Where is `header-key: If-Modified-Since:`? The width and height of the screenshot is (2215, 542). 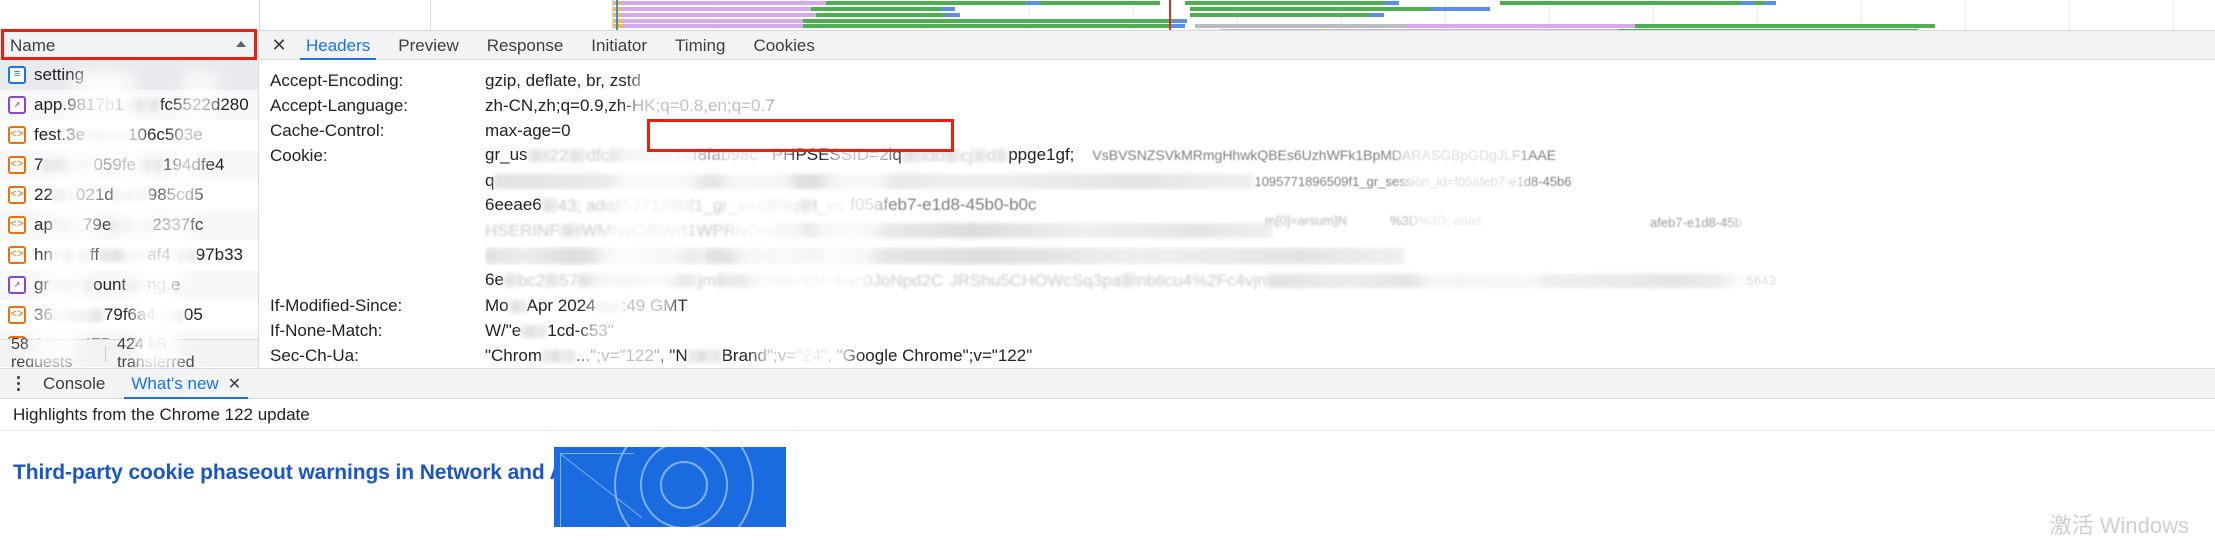
header-key: If-Modified-Since: is located at coordinates (336, 305).